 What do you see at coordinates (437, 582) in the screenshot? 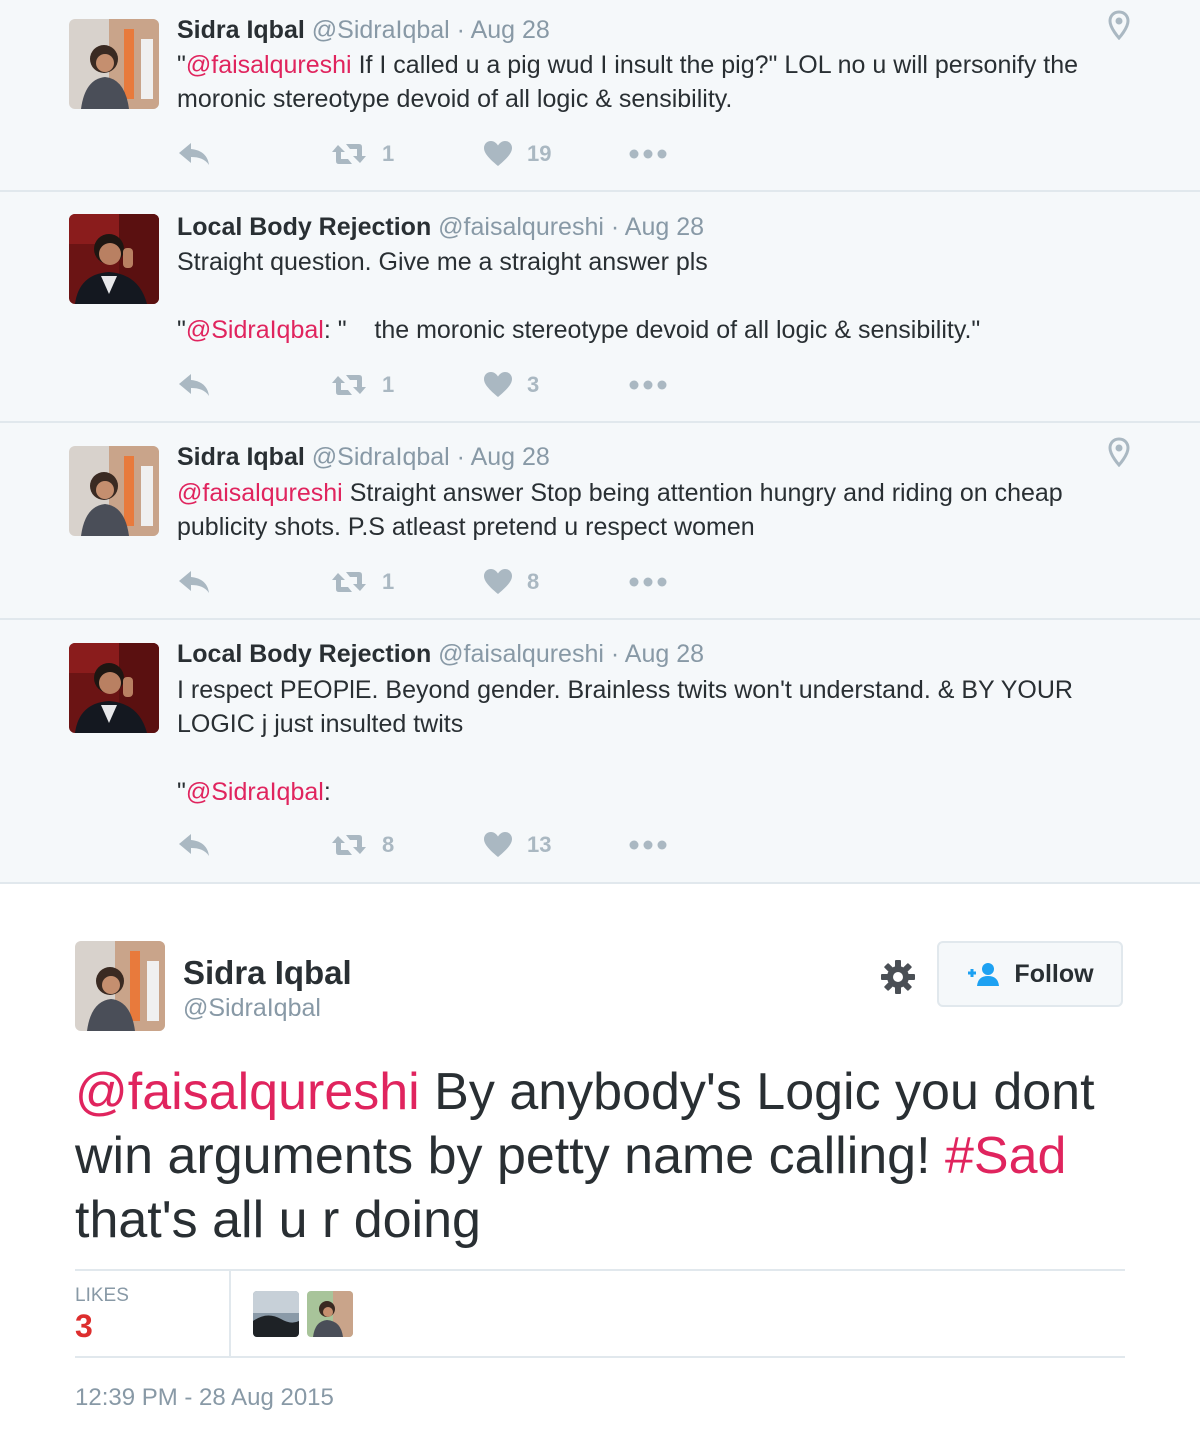
I see `tweet-actions: 1 8` at bounding box center [437, 582].